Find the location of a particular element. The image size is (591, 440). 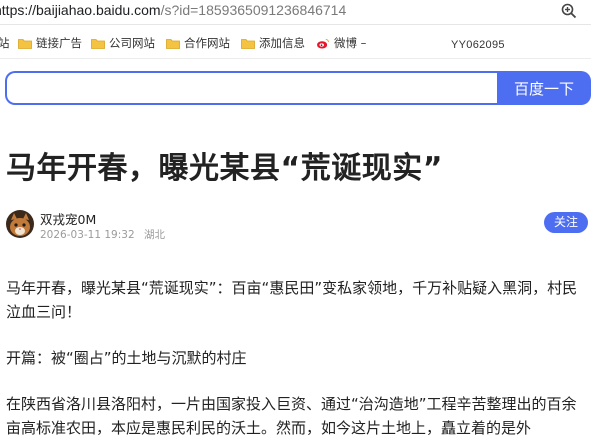

article-meta: 2026-03-11 19:32 湖北 is located at coordinates (102, 234).